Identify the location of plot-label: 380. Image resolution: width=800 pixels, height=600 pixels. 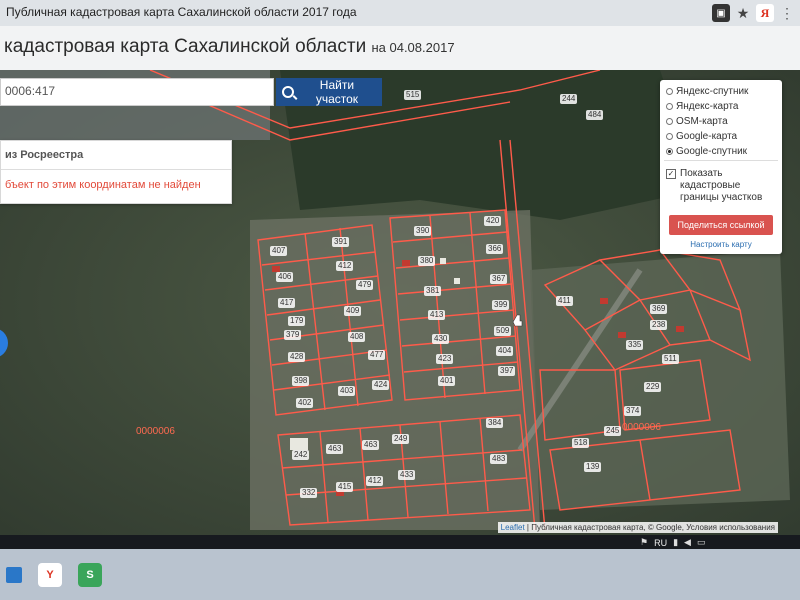
(427, 261).